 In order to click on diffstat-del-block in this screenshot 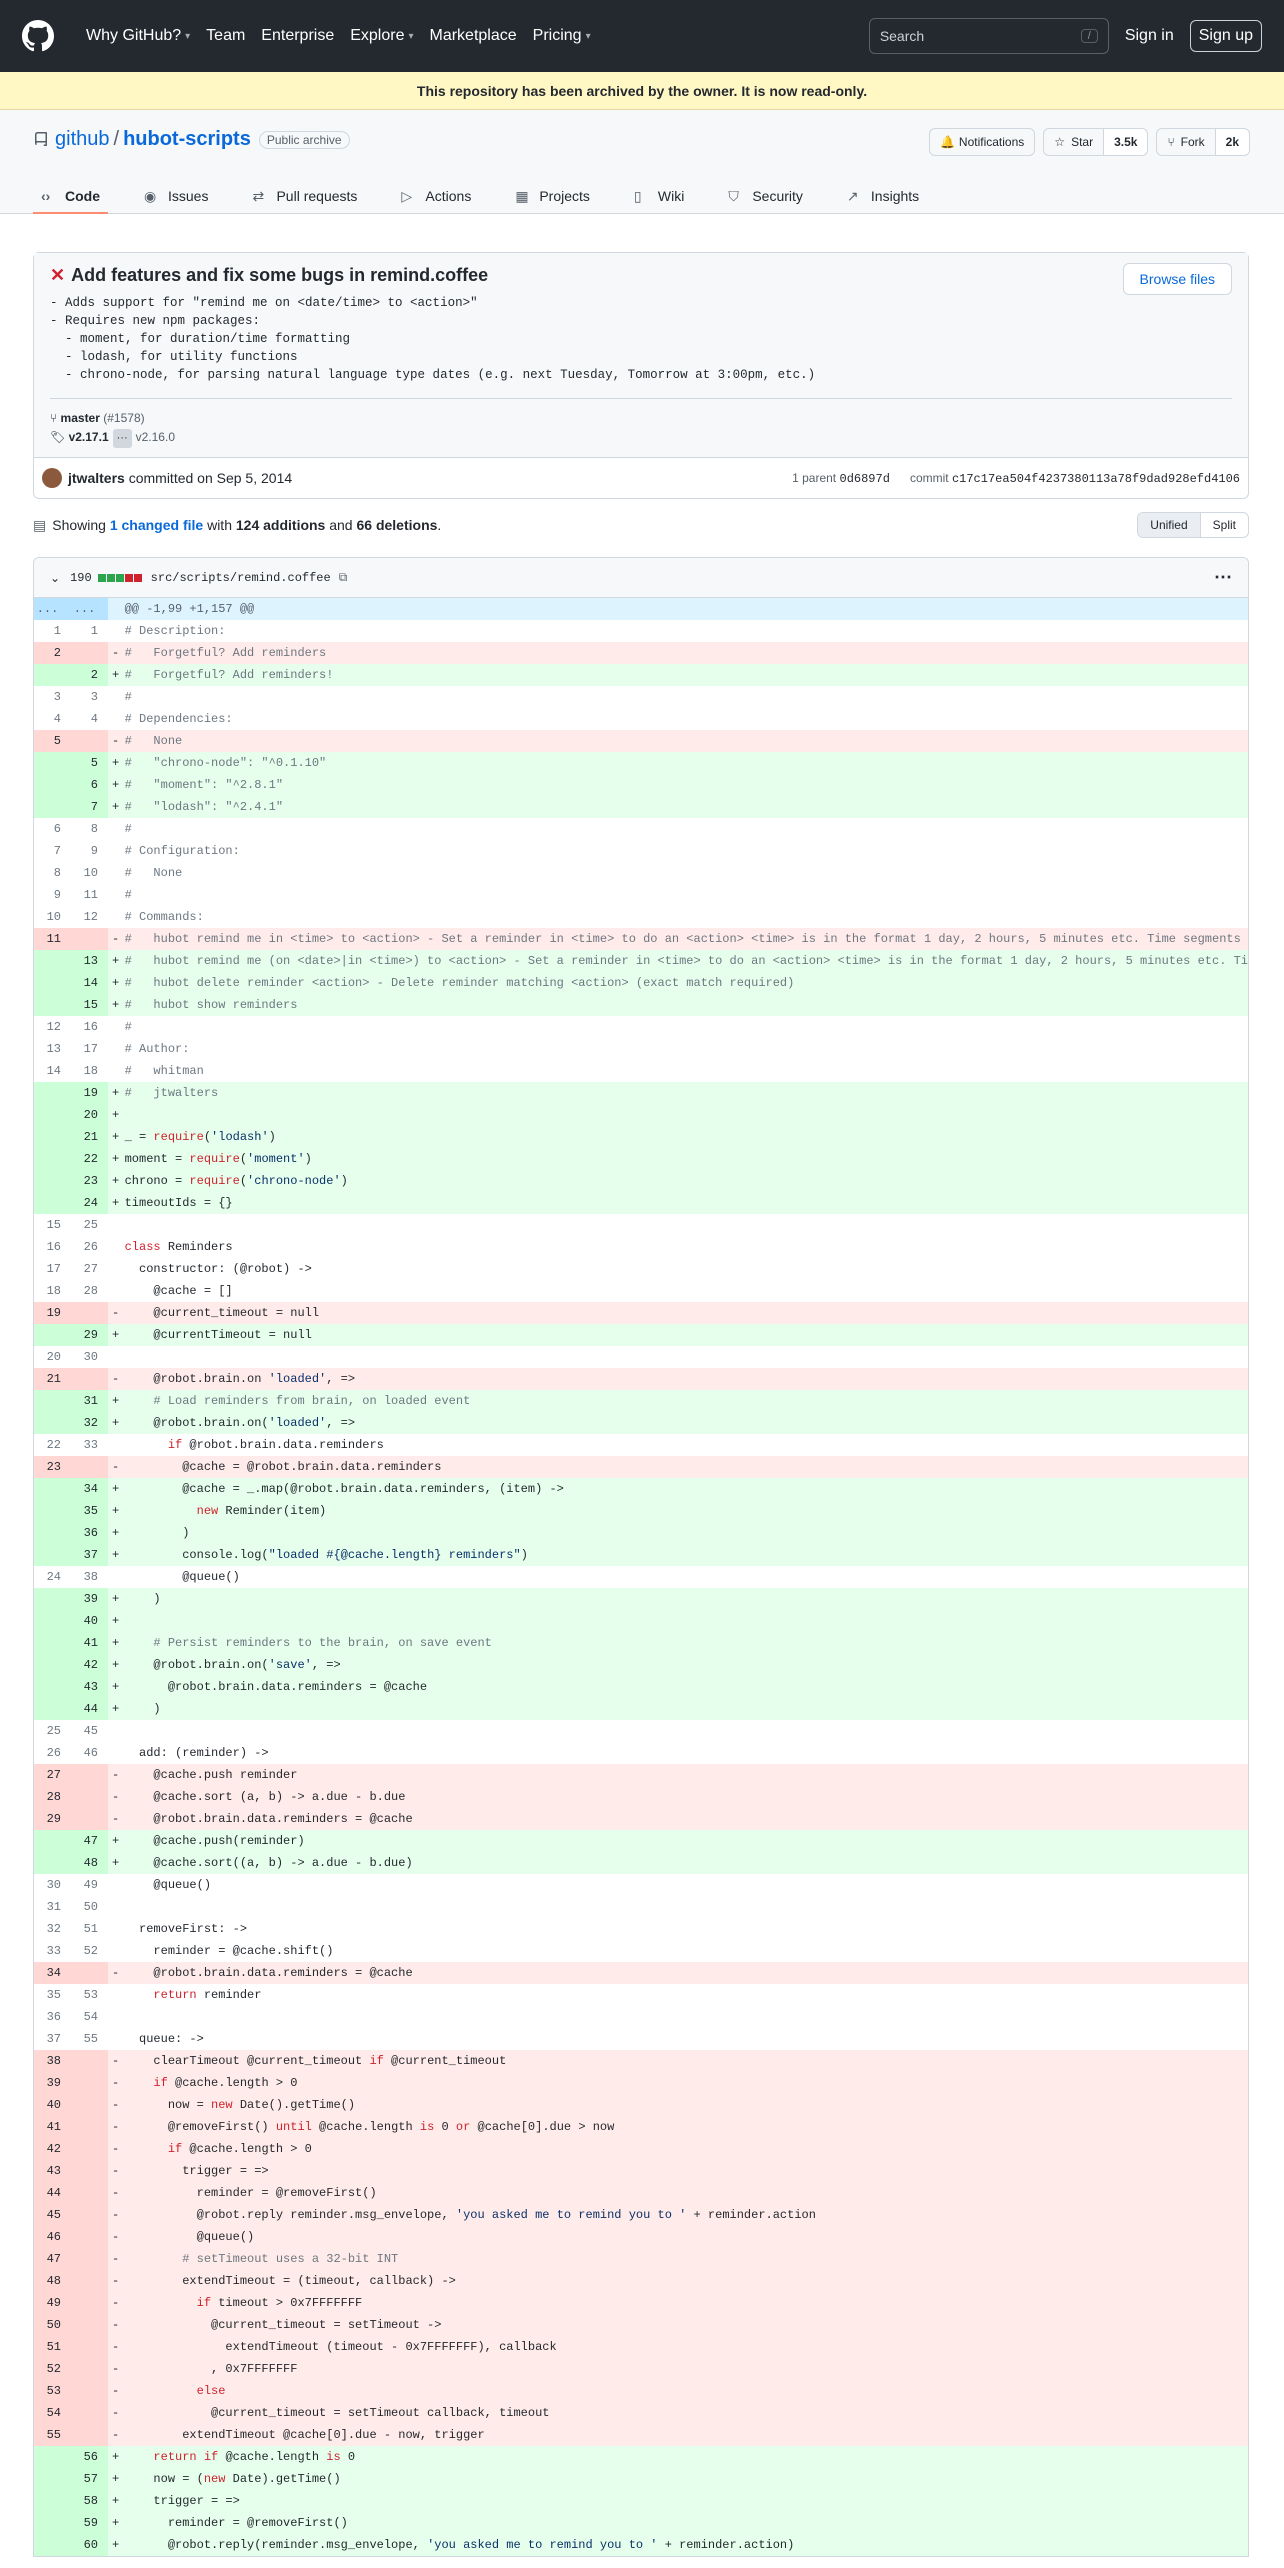, I will do `click(128, 577)`.